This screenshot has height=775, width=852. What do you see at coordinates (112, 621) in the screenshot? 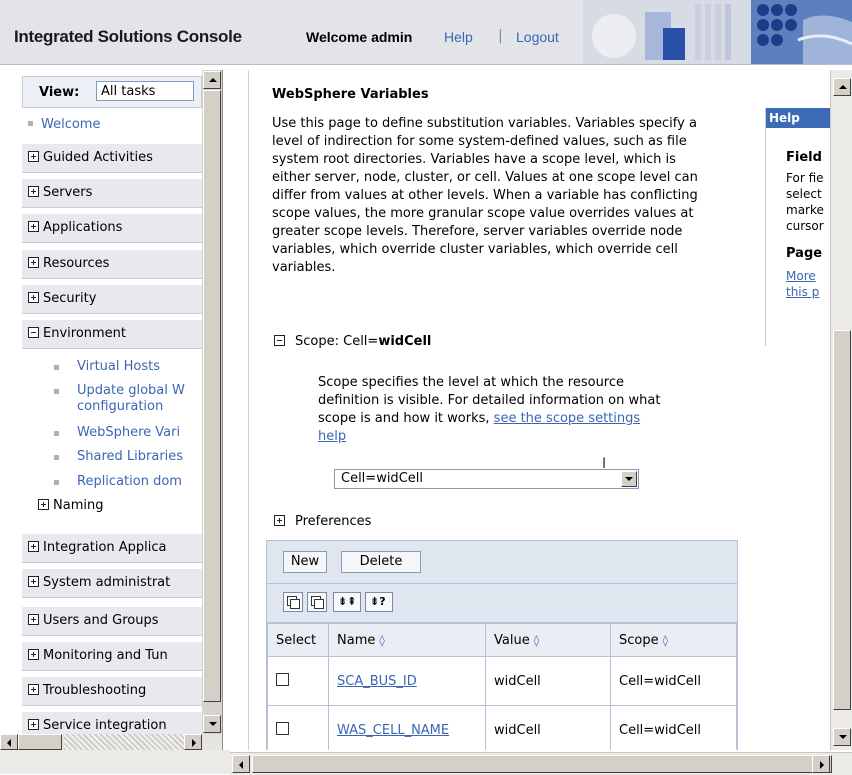
I see `nav-item-users-and-groups: Users and Groups` at bounding box center [112, 621].